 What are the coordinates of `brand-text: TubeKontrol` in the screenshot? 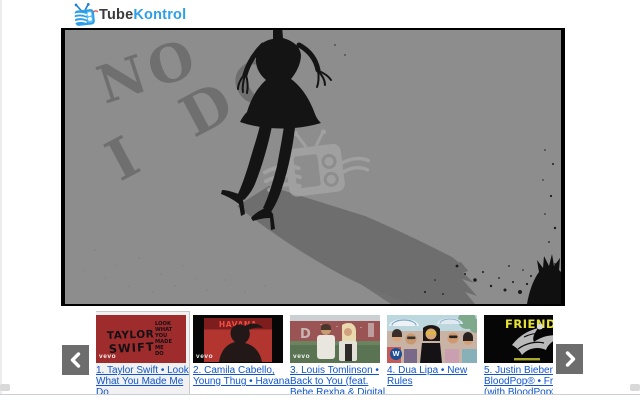 It's located at (143, 15).